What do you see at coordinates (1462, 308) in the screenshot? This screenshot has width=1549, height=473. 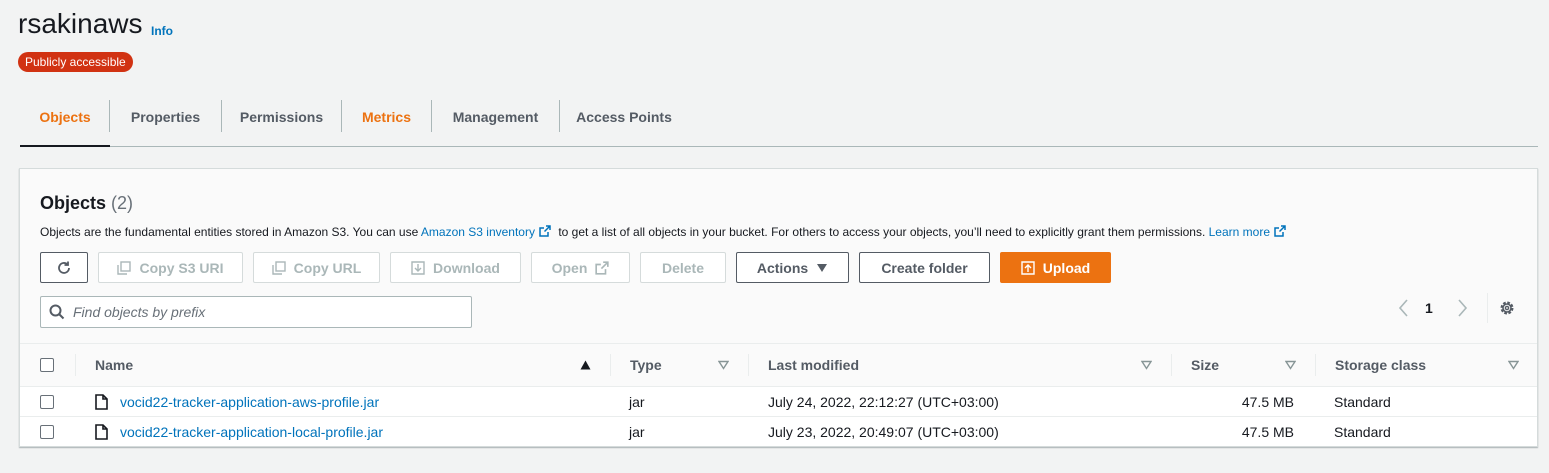 I see `next-page-icon` at bounding box center [1462, 308].